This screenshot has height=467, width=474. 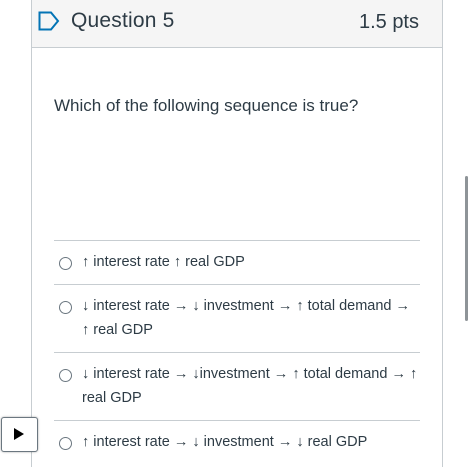 I want to click on answer-option-1: ↑ interest rate ↑ real GDP, so click(x=237, y=262).